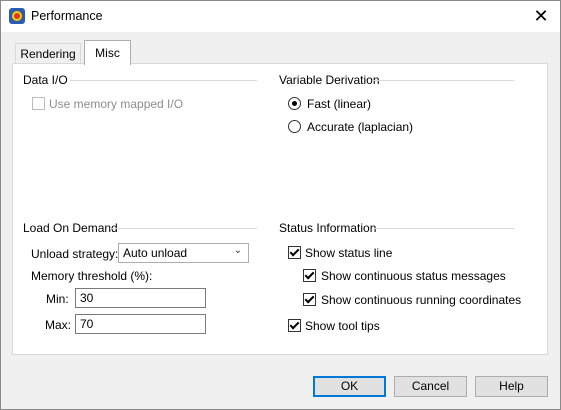  Describe the element at coordinates (107, 52) in the screenshot. I see `tab-misc: Misc` at that location.